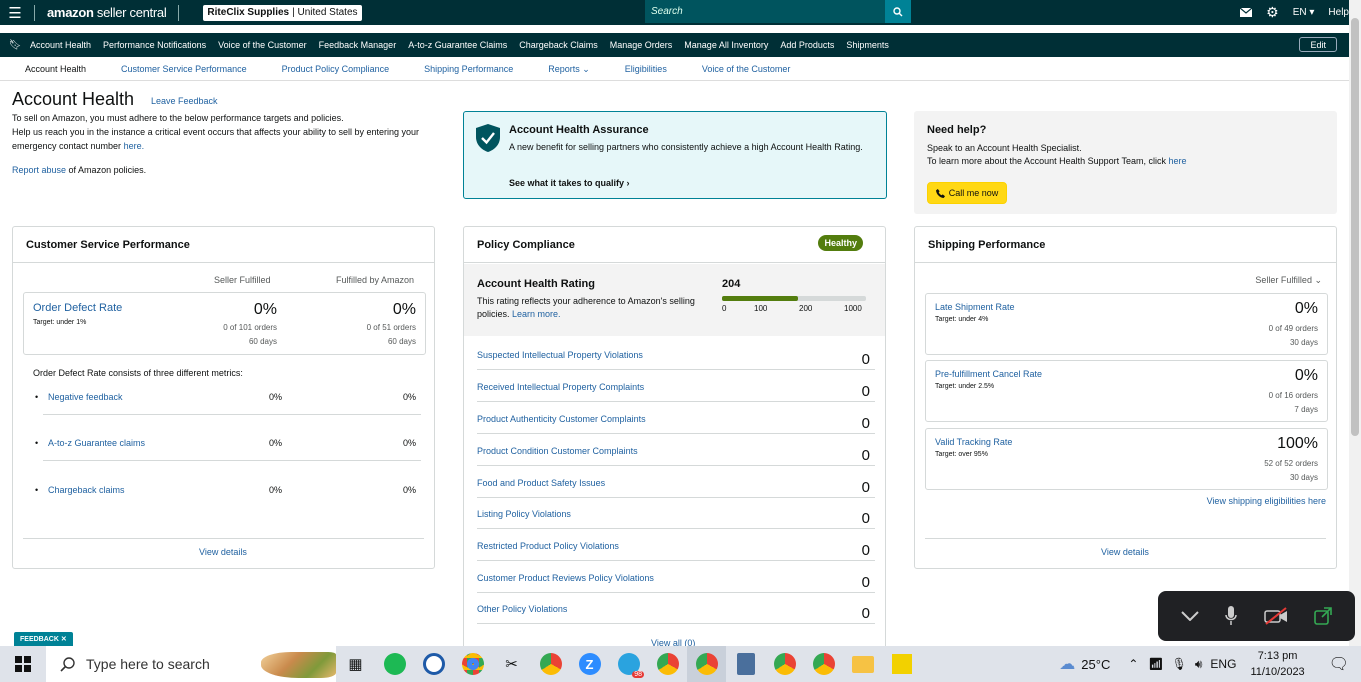  What do you see at coordinates (524, 514) in the screenshot?
I see `policy-link: Listing Policy Violations` at bounding box center [524, 514].